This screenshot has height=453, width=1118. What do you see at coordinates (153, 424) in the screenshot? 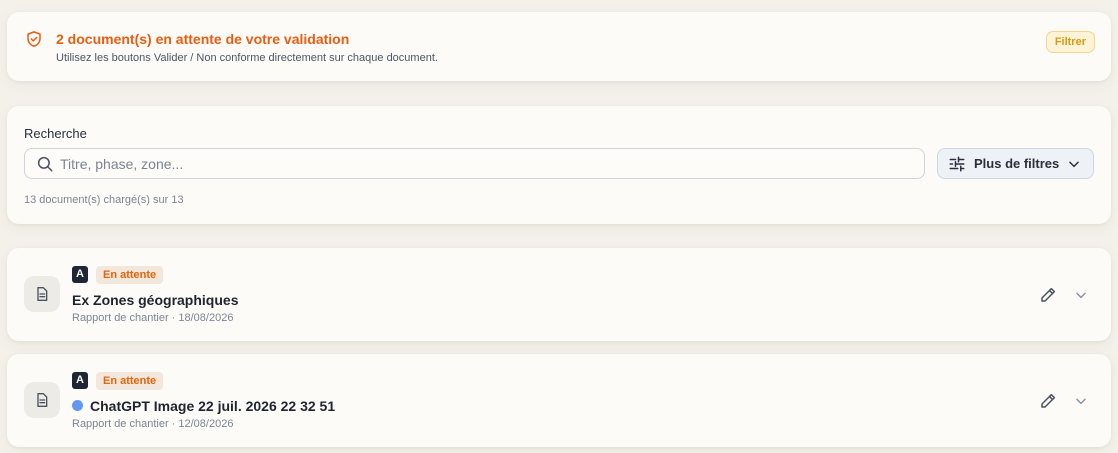
I see `document-meta: Rapport de chantier · 12/08/2026` at bounding box center [153, 424].